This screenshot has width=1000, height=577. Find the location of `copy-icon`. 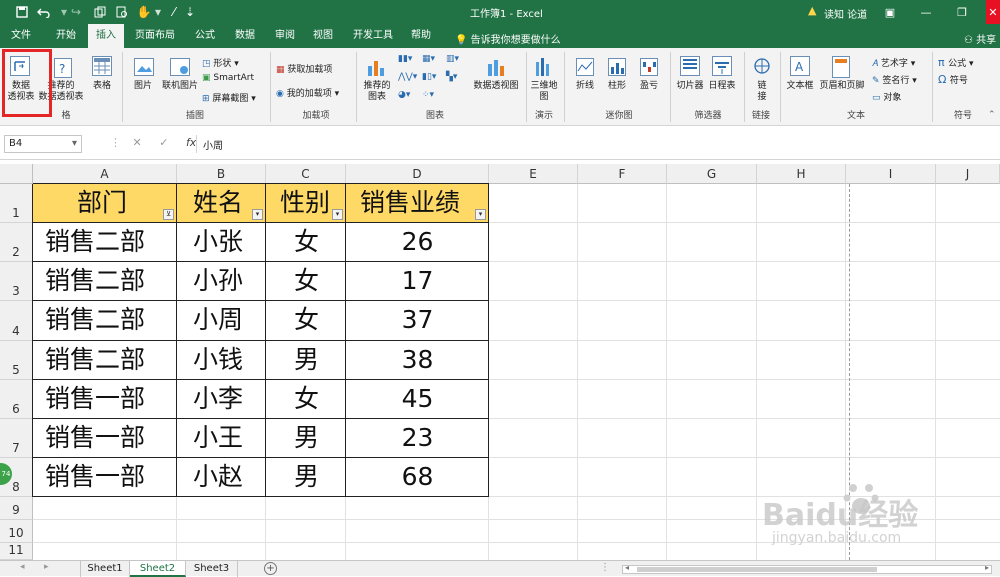

copy-icon is located at coordinates (100, 12).